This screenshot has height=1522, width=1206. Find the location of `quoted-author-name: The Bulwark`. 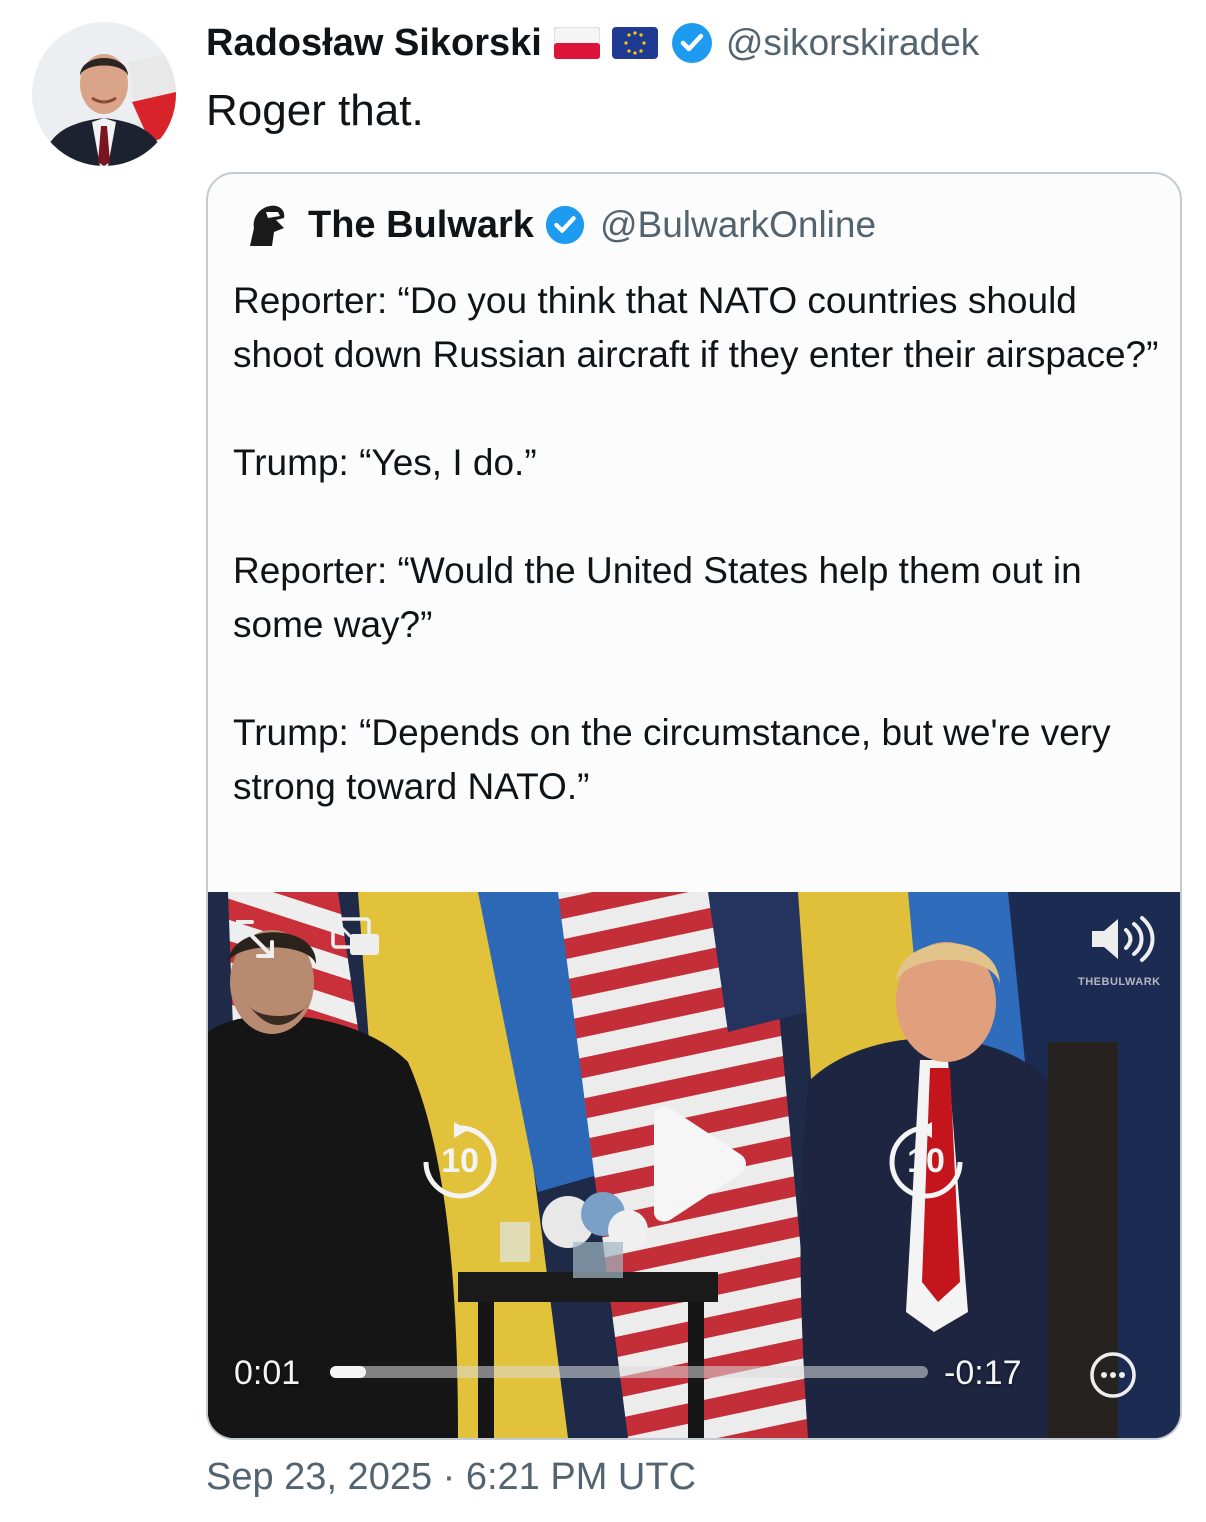

quoted-author-name: The Bulwark is located at coordinates (421, 225).